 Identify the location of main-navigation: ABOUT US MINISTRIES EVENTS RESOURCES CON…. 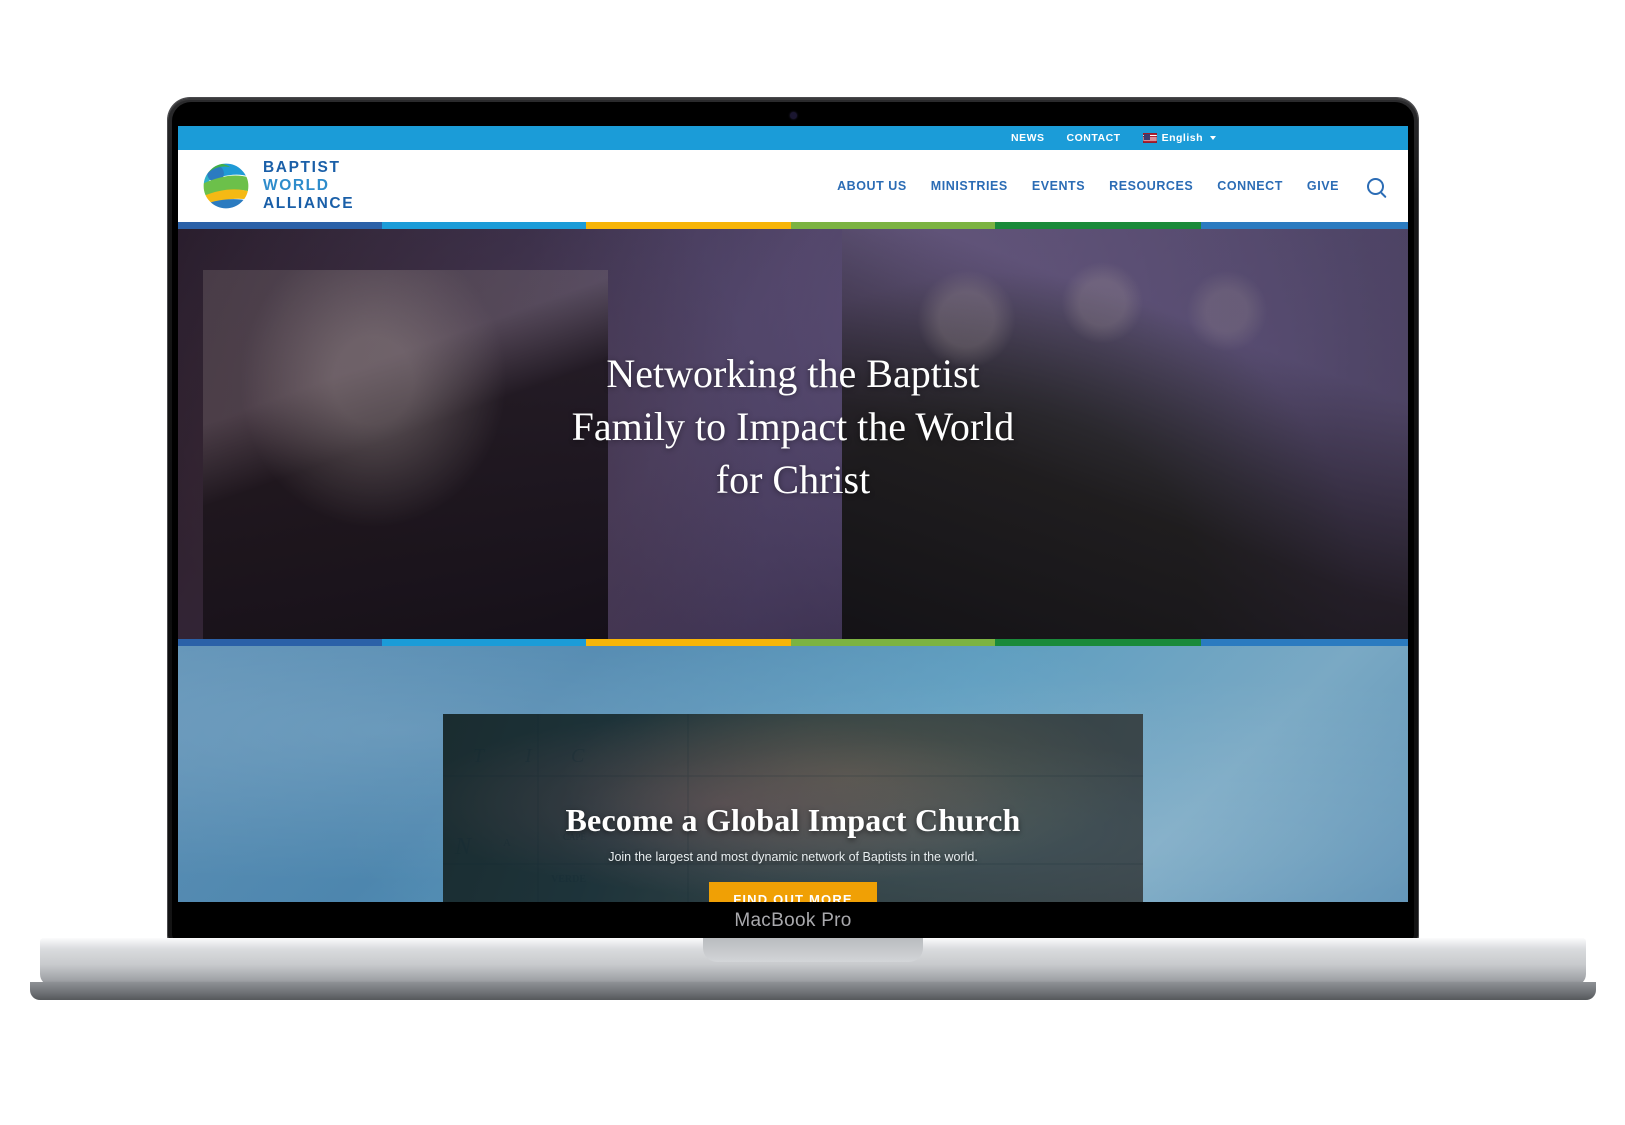
(1110, 186).